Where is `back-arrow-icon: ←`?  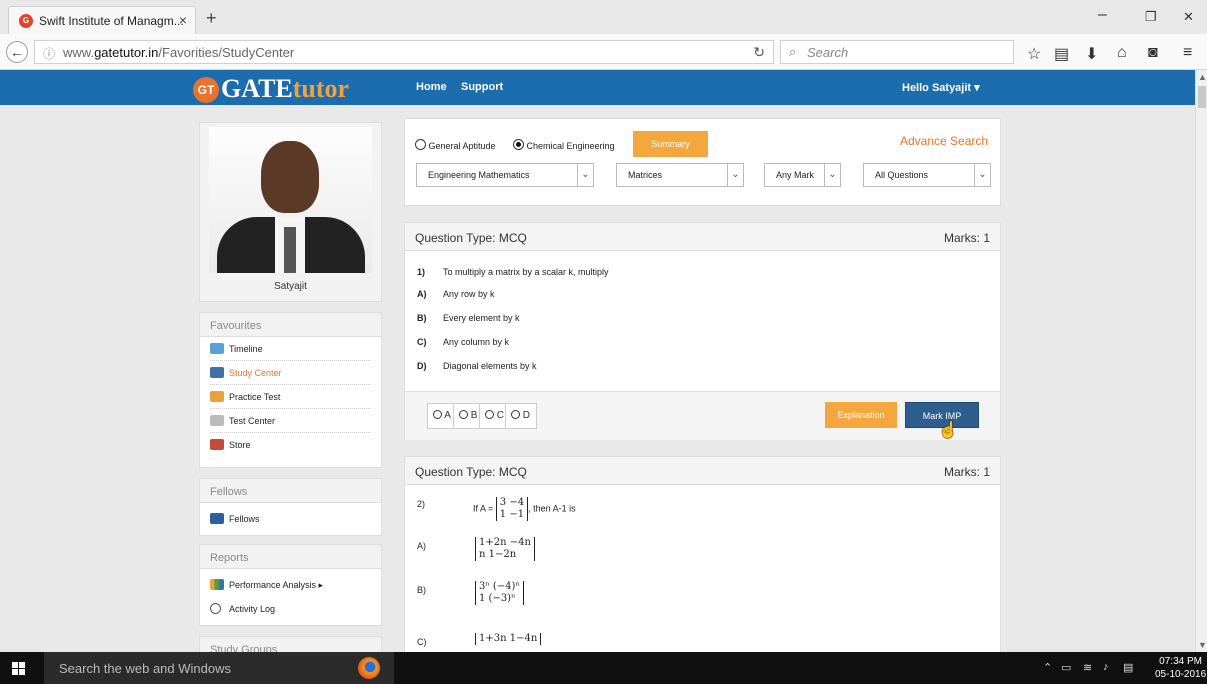
back-arrow-icon: ← is located at coordinates (17, 52).